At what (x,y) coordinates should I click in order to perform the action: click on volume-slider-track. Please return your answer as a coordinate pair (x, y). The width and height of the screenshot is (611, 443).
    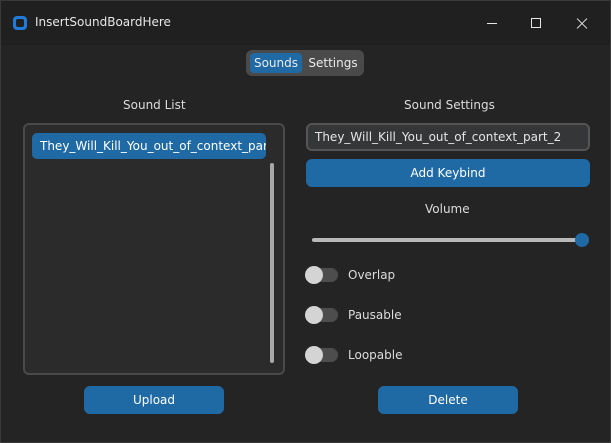
    Looking at the image, I should click on (448, 240).